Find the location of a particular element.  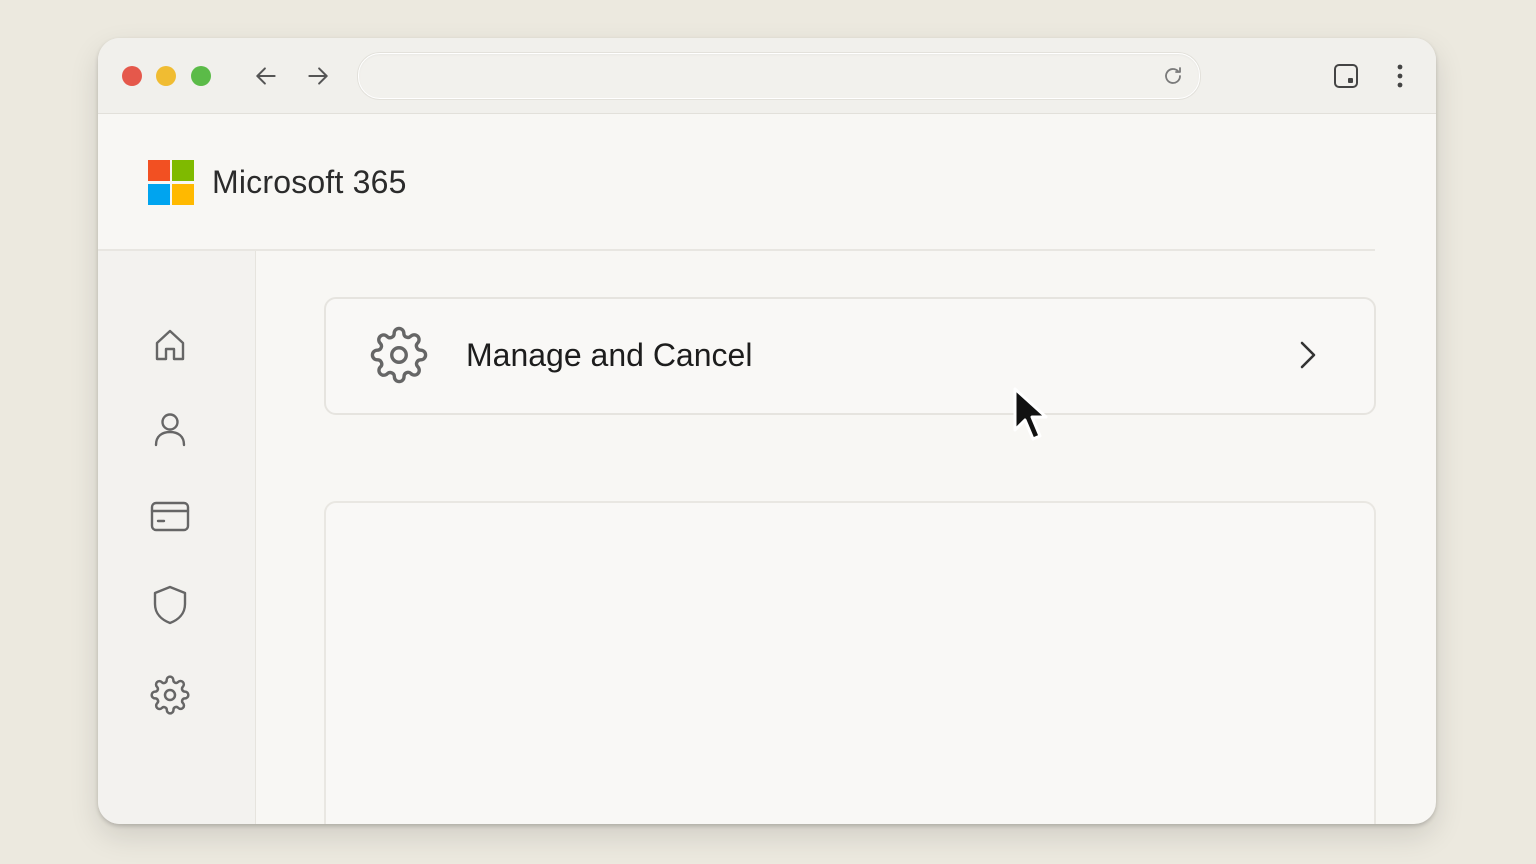

logo-square-green is located at coordinates (183, 170).